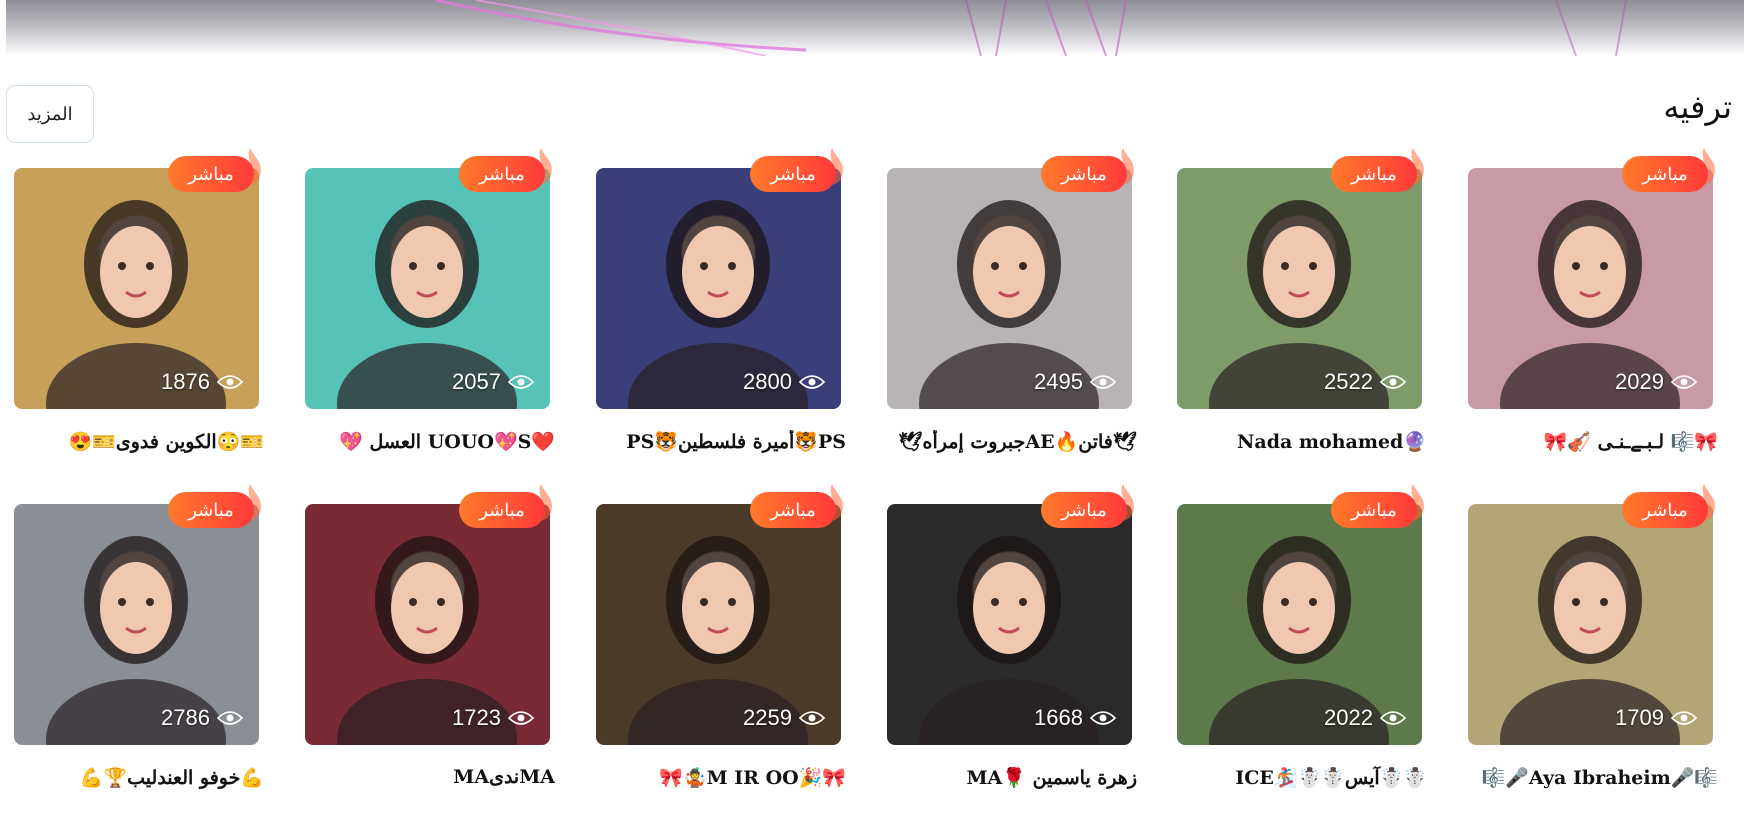 This screenshot has height=829, width=1758. I want to click on streamer-name: ❤️UOUO💖S العسل 💖, so click(433, 444).